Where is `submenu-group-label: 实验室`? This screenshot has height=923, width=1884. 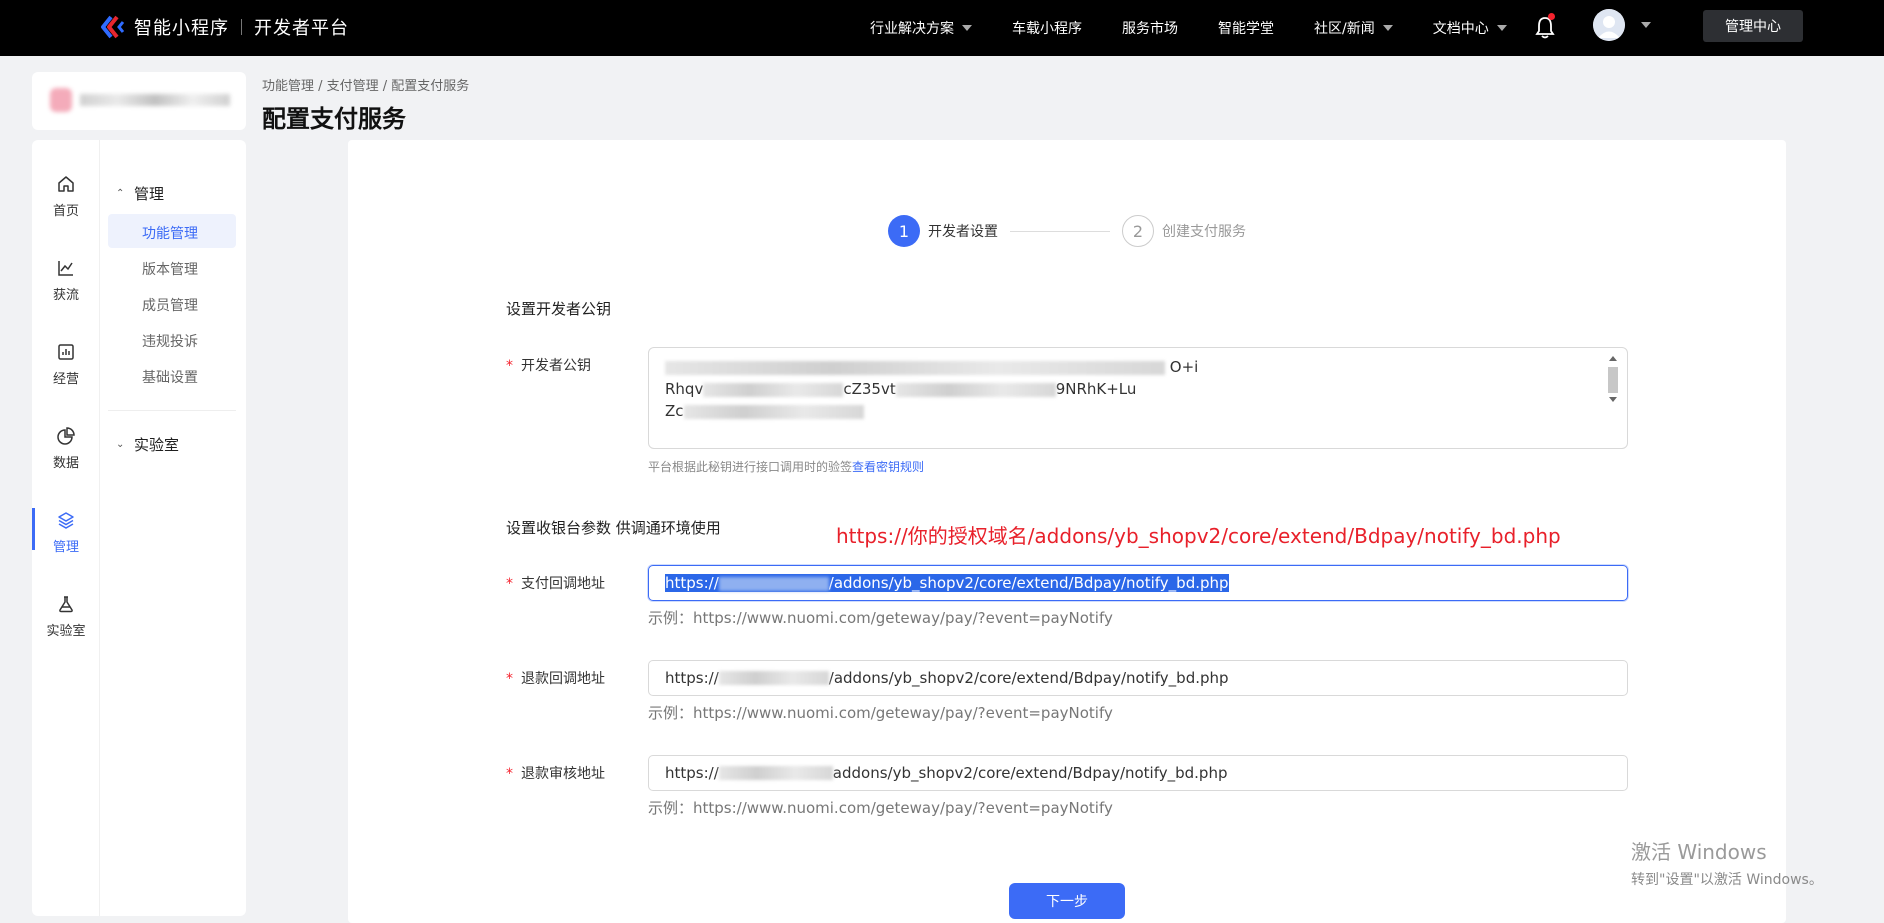
submenu-group-label: 实验室 is located at coordinates (157, 445).